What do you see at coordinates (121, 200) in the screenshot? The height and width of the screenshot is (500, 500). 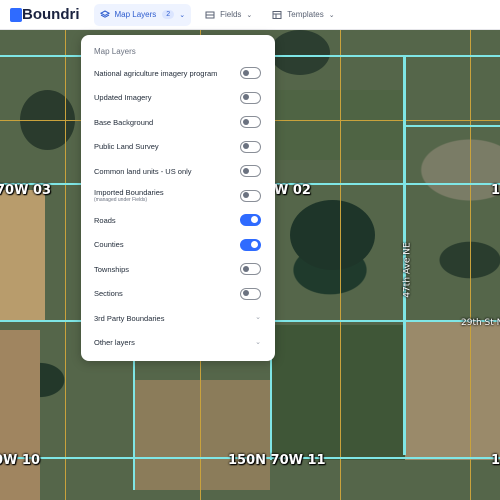 I see `layer-sublabel: (managed under Fields)` at bounding box center [121, 200].